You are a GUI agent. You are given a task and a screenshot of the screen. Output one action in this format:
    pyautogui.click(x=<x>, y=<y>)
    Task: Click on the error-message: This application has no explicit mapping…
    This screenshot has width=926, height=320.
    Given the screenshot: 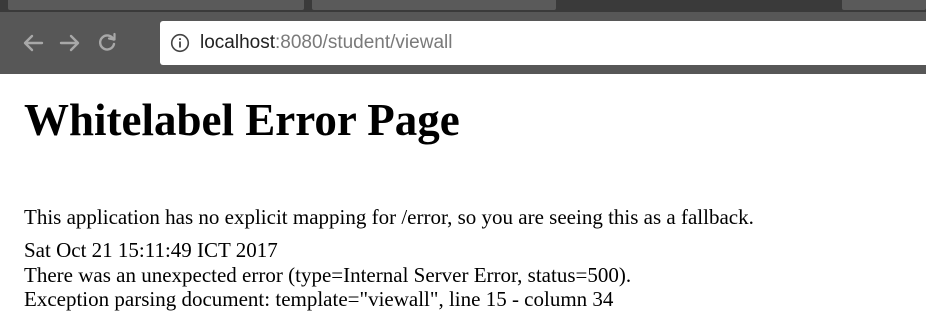 What is the action you would take?
    pyautogui.click(x=389, y=217)
    